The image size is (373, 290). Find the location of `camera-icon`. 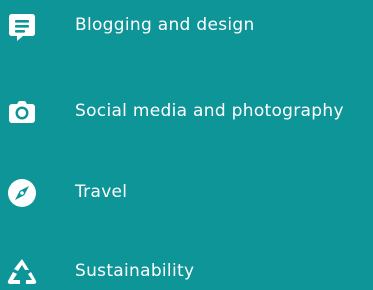

camera-icon is located at coordinates (22, 112).